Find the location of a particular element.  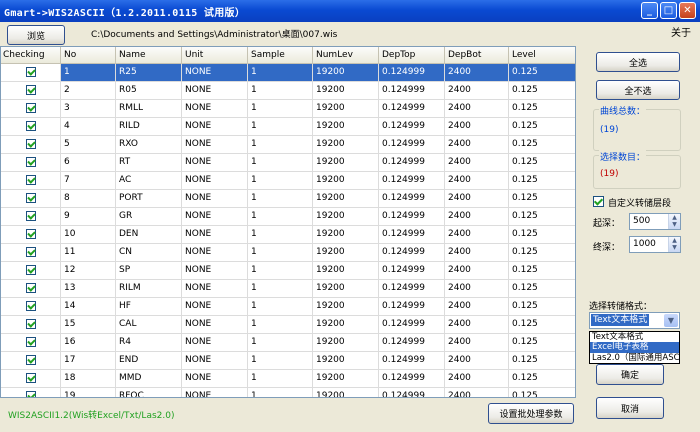

table-row: 12 SP NONE 1 19200 0.124999 2400 0.125 is located at coordinates (288, 271).